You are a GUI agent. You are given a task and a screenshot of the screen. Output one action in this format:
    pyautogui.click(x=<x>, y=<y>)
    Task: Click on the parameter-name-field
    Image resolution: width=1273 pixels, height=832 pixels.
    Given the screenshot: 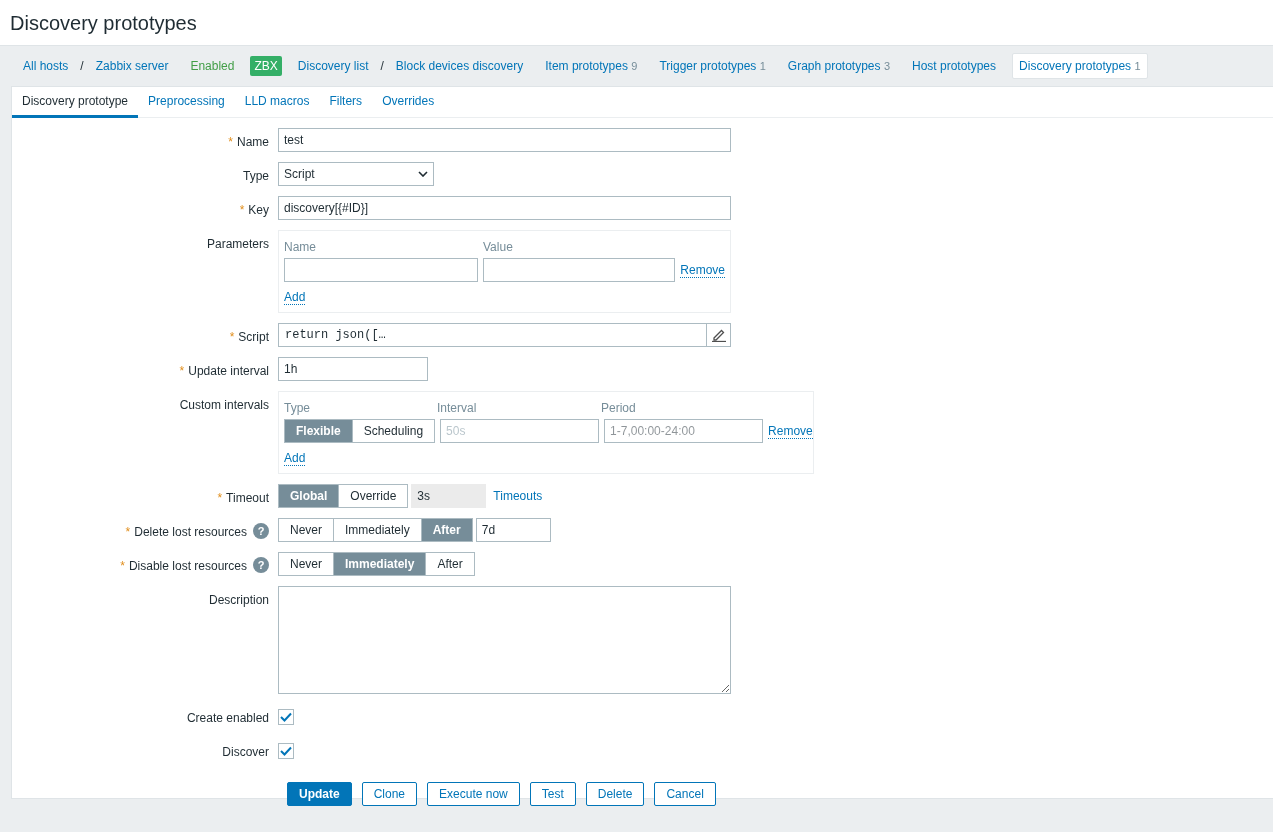 What is the action you would take?
    pyautogui.click(x=381, y=270)
    